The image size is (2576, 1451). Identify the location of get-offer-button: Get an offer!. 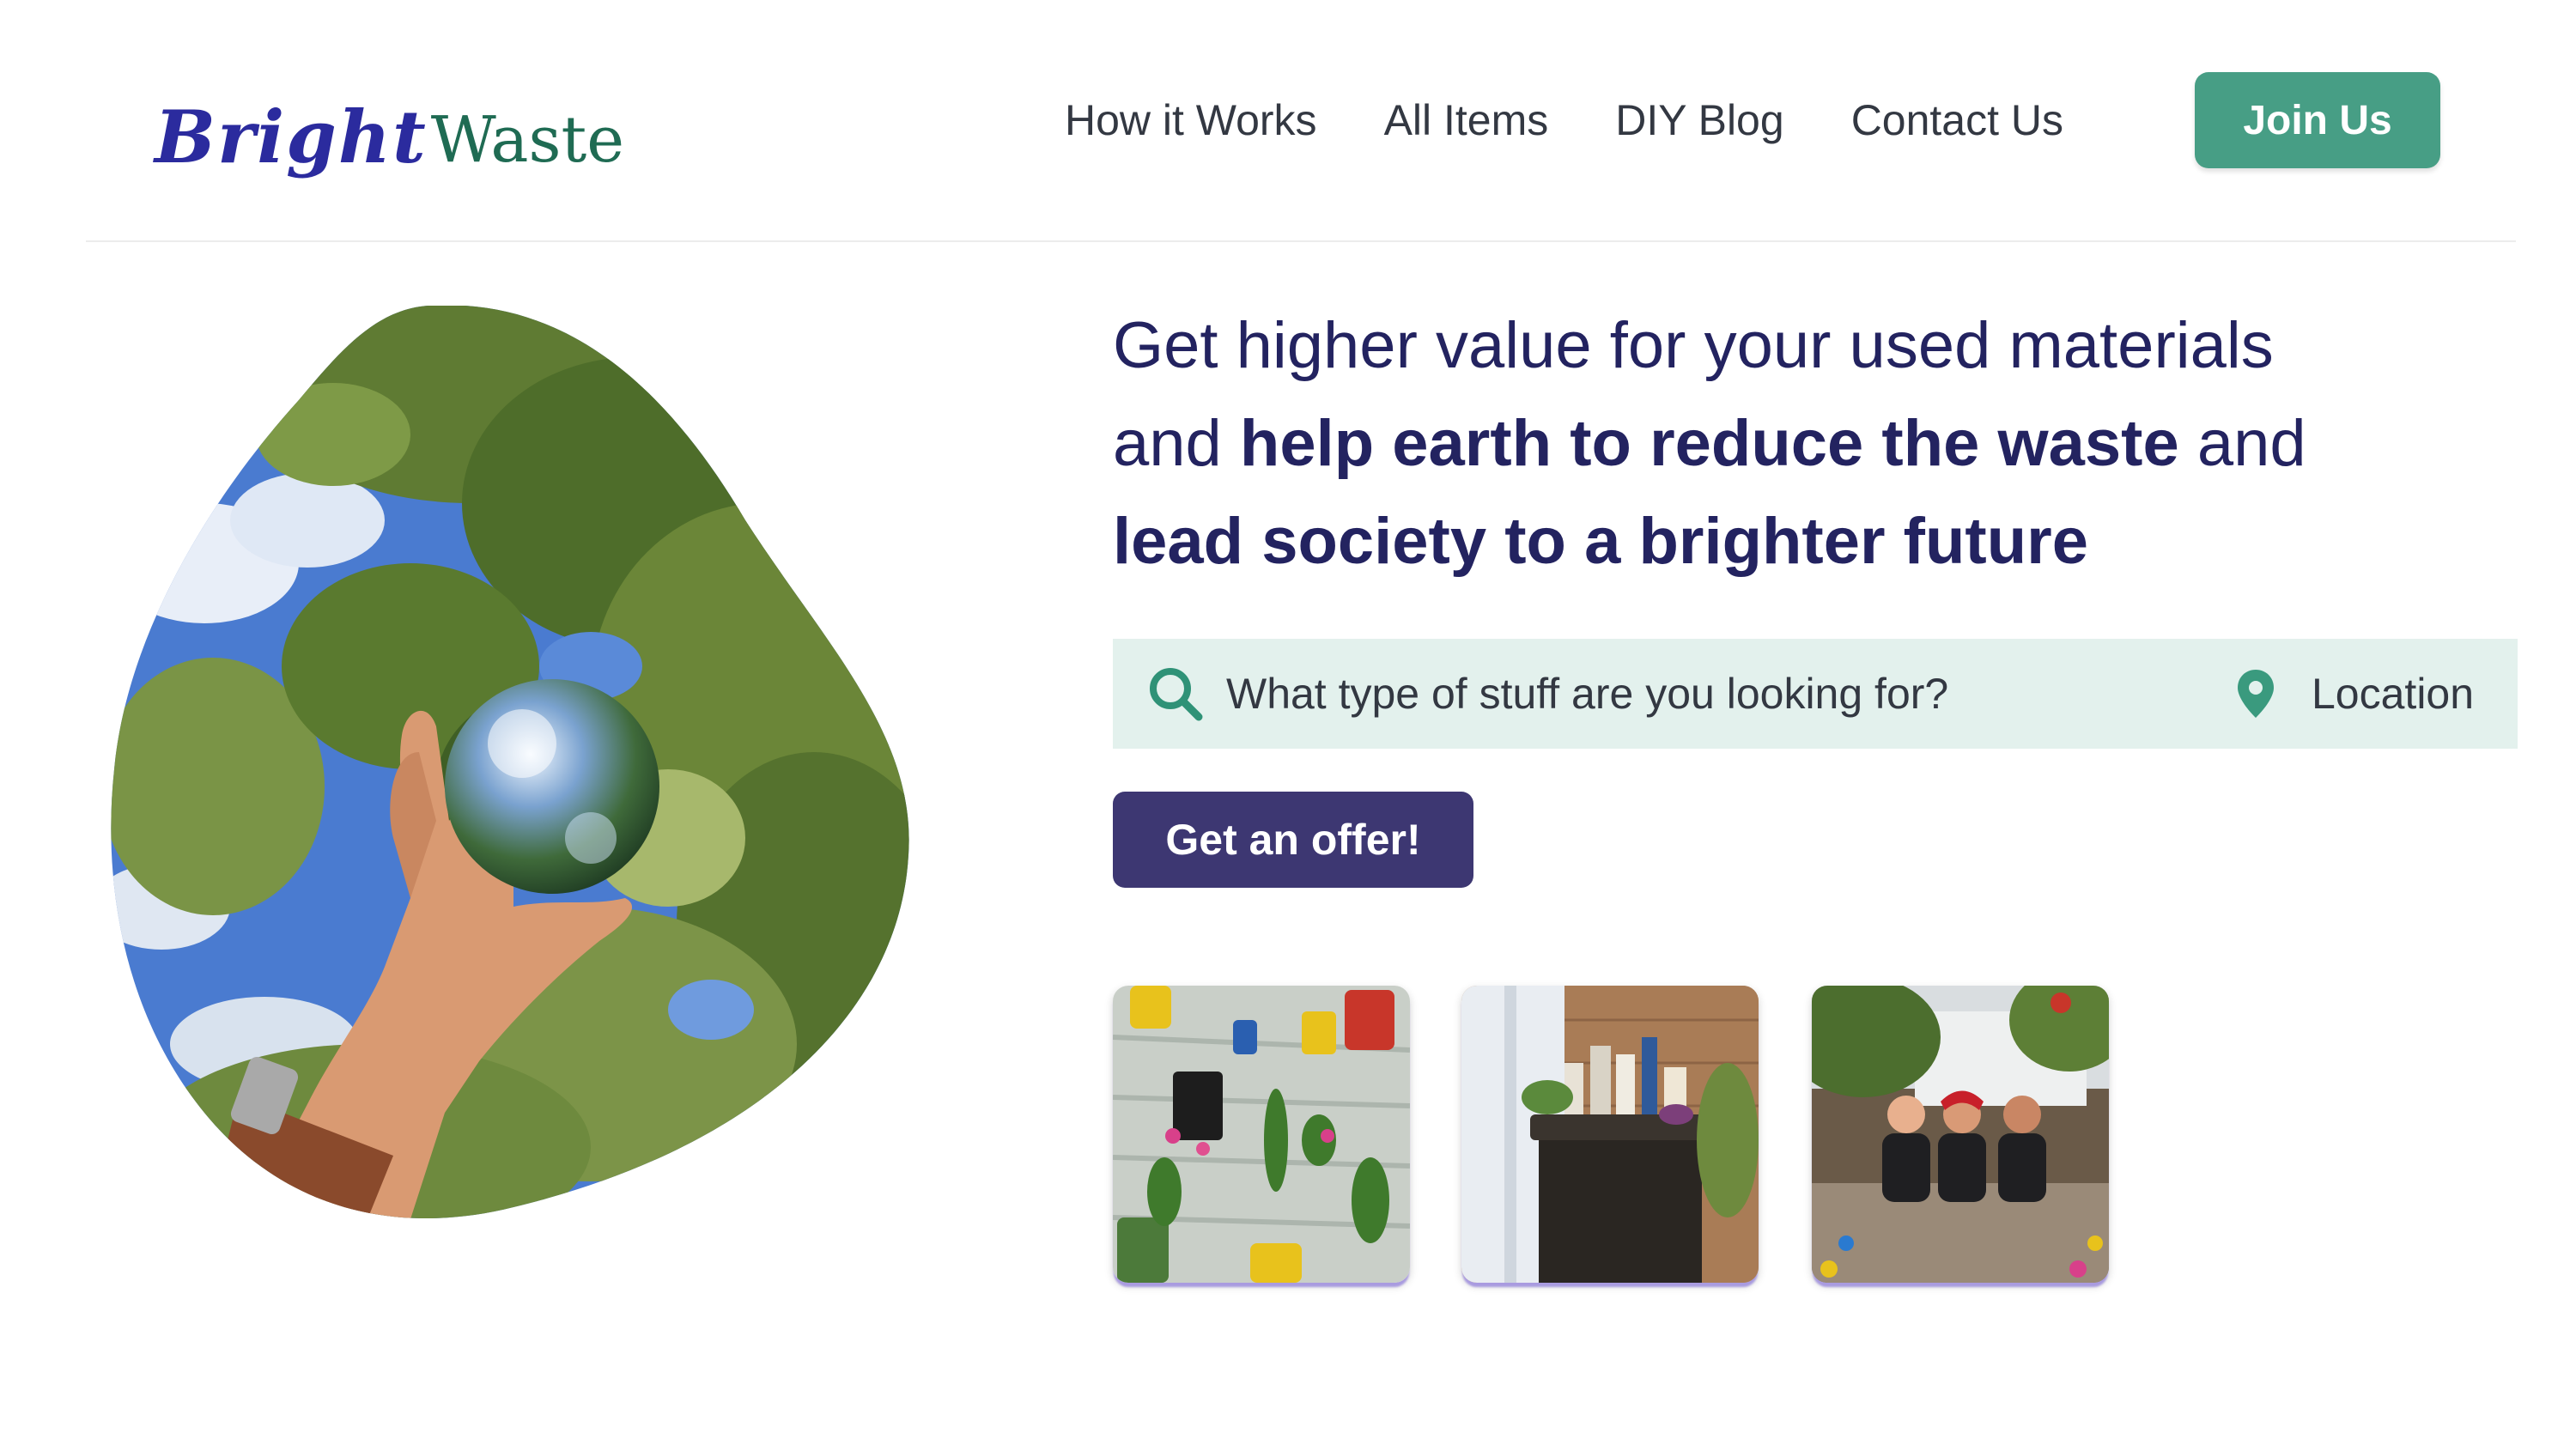
(1293, 840).